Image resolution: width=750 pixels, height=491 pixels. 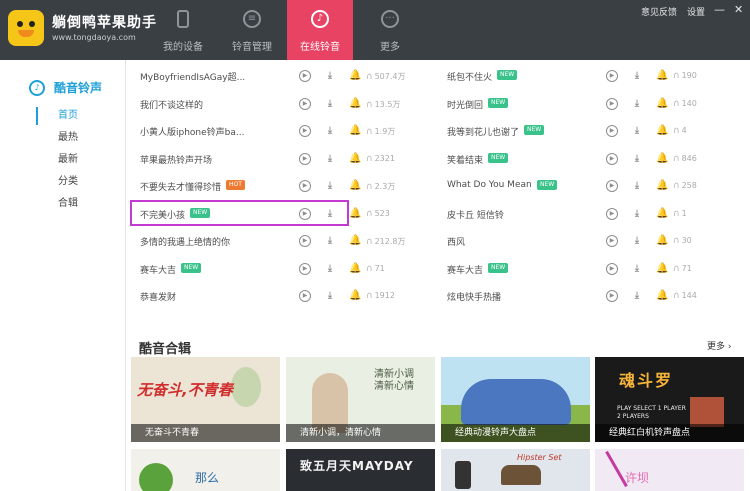 What do you see at coordinates (357, 466) in the screenshot?
I see `card-art-text: 致五月天MAYDAY` at bounding box center [357, 466].